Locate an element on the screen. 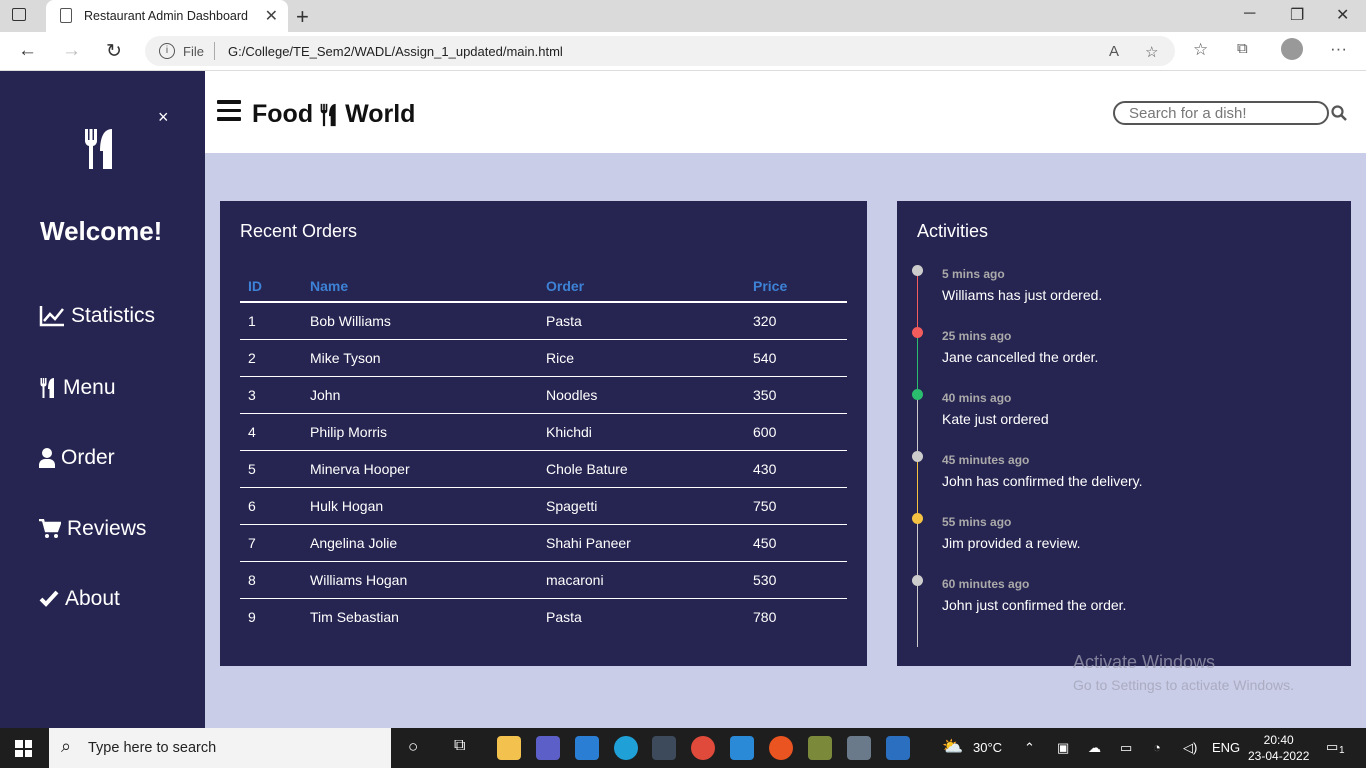 The width and height of the screenshot is (1366, 768). table-row: 1 Bob Williams Pasta 320 is located at coordinates (543, 321).